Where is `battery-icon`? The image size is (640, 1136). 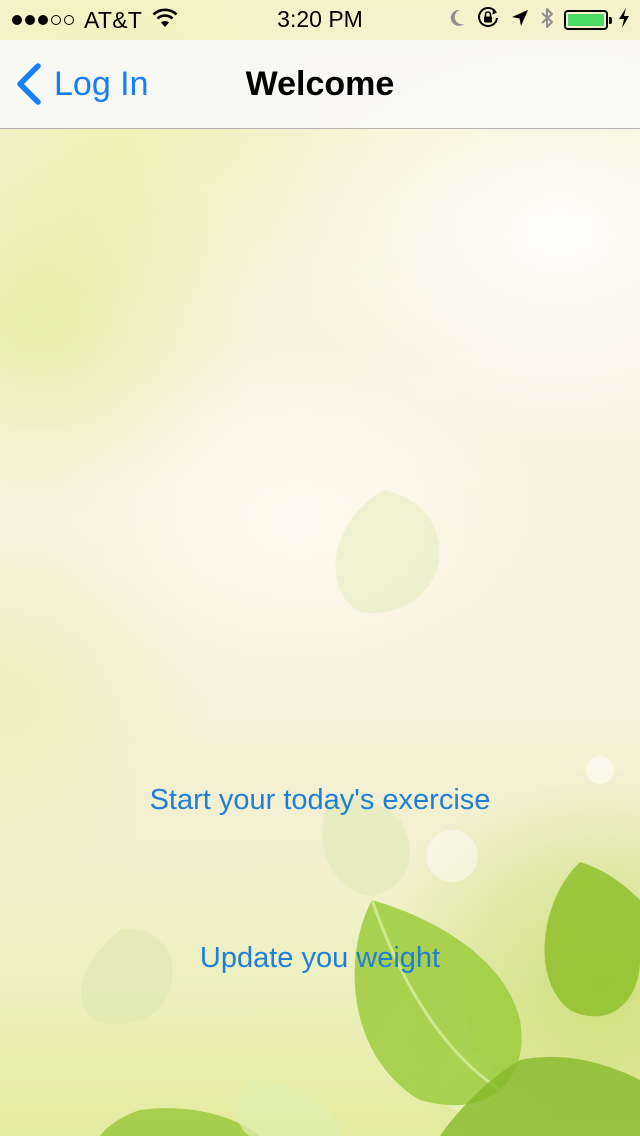
battery-icon is located at coordinates (588, 20).